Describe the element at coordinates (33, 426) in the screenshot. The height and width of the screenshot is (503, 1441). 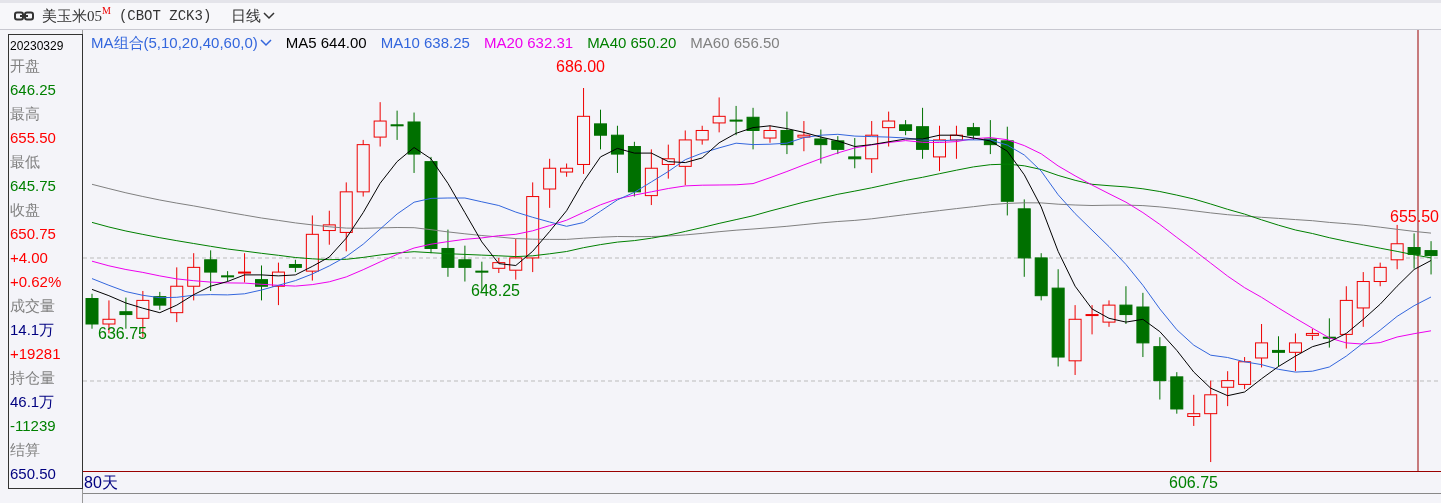
I see `info-text: -11239` at that location.